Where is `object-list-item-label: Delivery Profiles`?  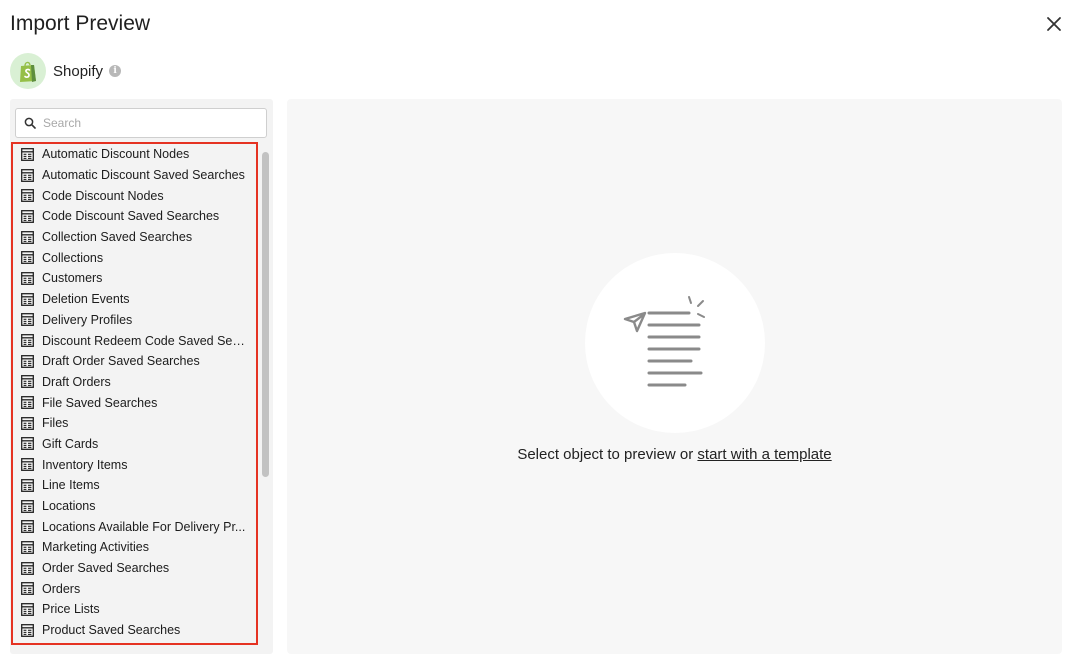 object-list-item-label: Delivery Profiles is located at coordinates (87, 319).